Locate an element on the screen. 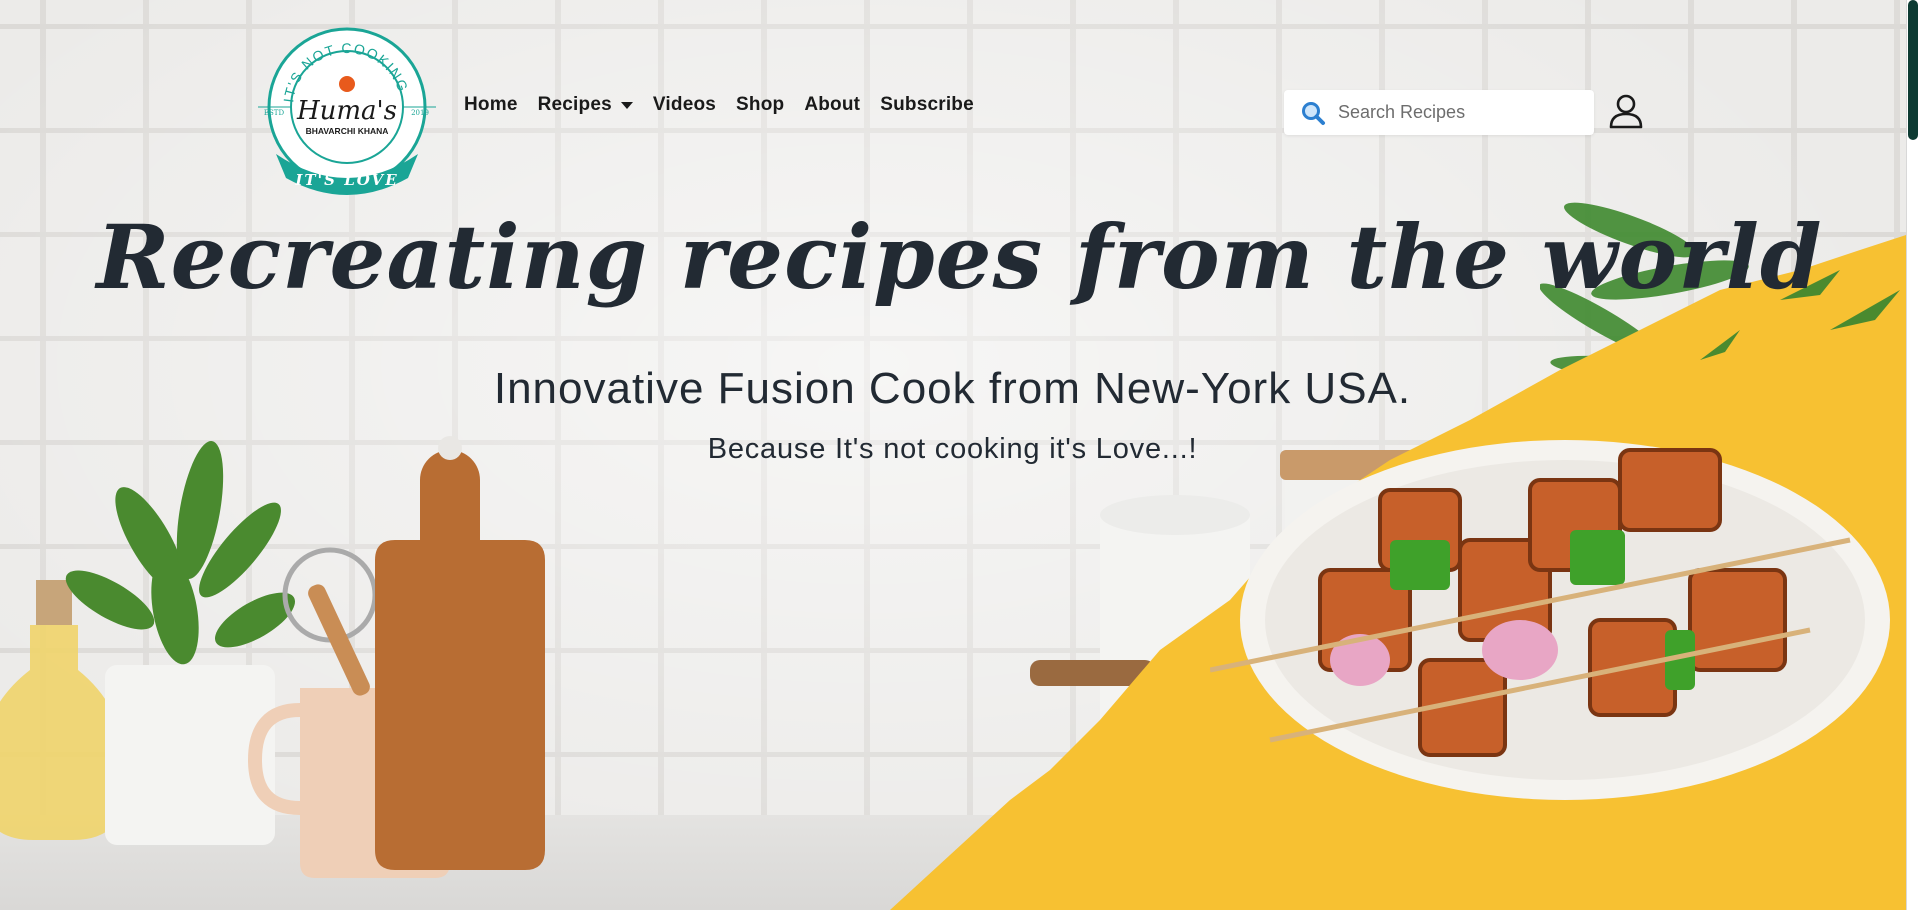  chevron-down-icon is located at coordinates (626, 105).